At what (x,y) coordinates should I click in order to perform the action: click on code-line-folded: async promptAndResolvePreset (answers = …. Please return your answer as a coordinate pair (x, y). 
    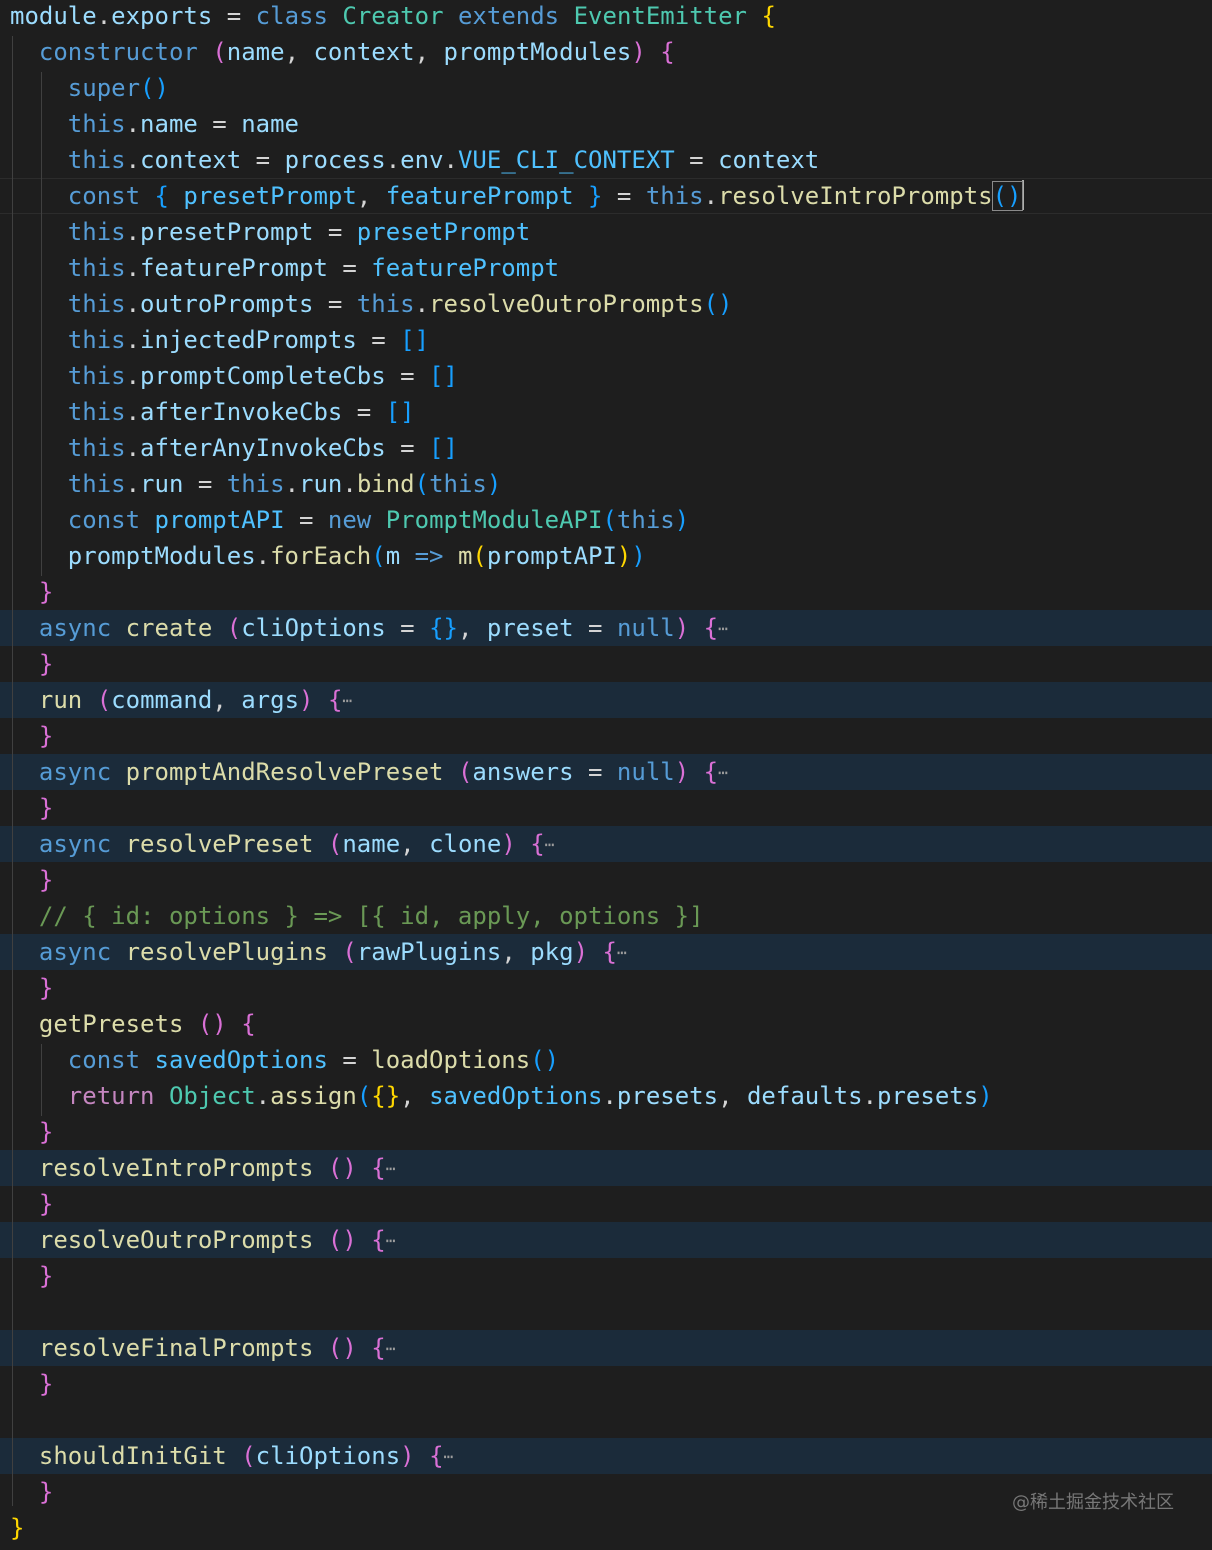
    Looking at the image, I should click on (606, 772).